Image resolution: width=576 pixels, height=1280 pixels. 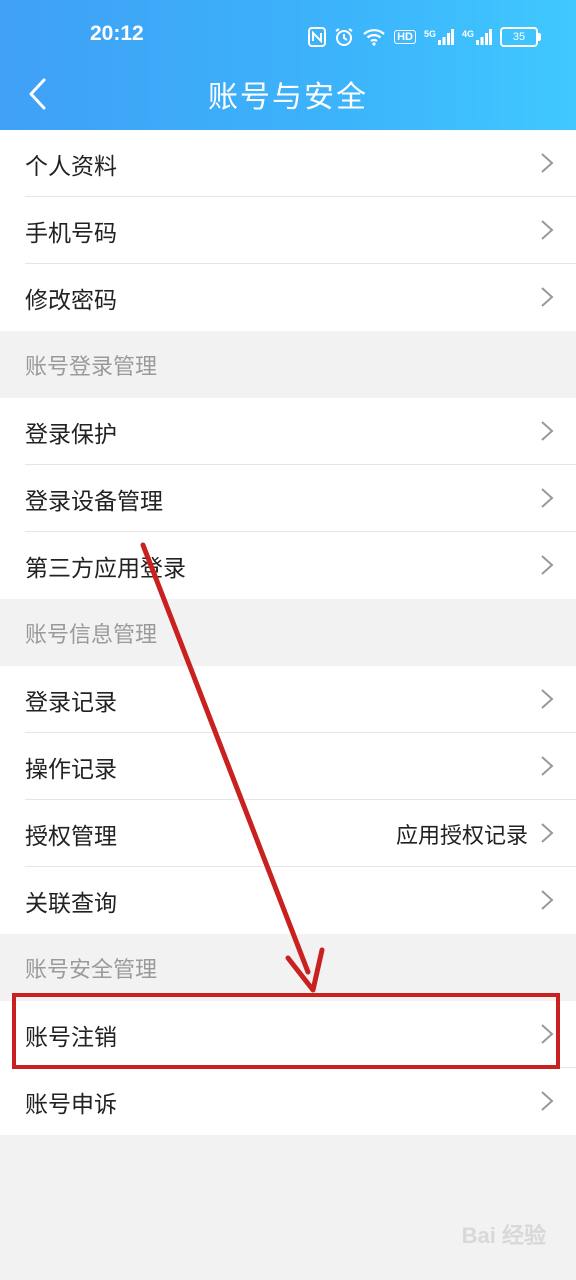 What do you see at coordinates (288, 498) in the screenshot?
I see `row-login-devices: 登录设备管理` at bounding box center [288, 498].